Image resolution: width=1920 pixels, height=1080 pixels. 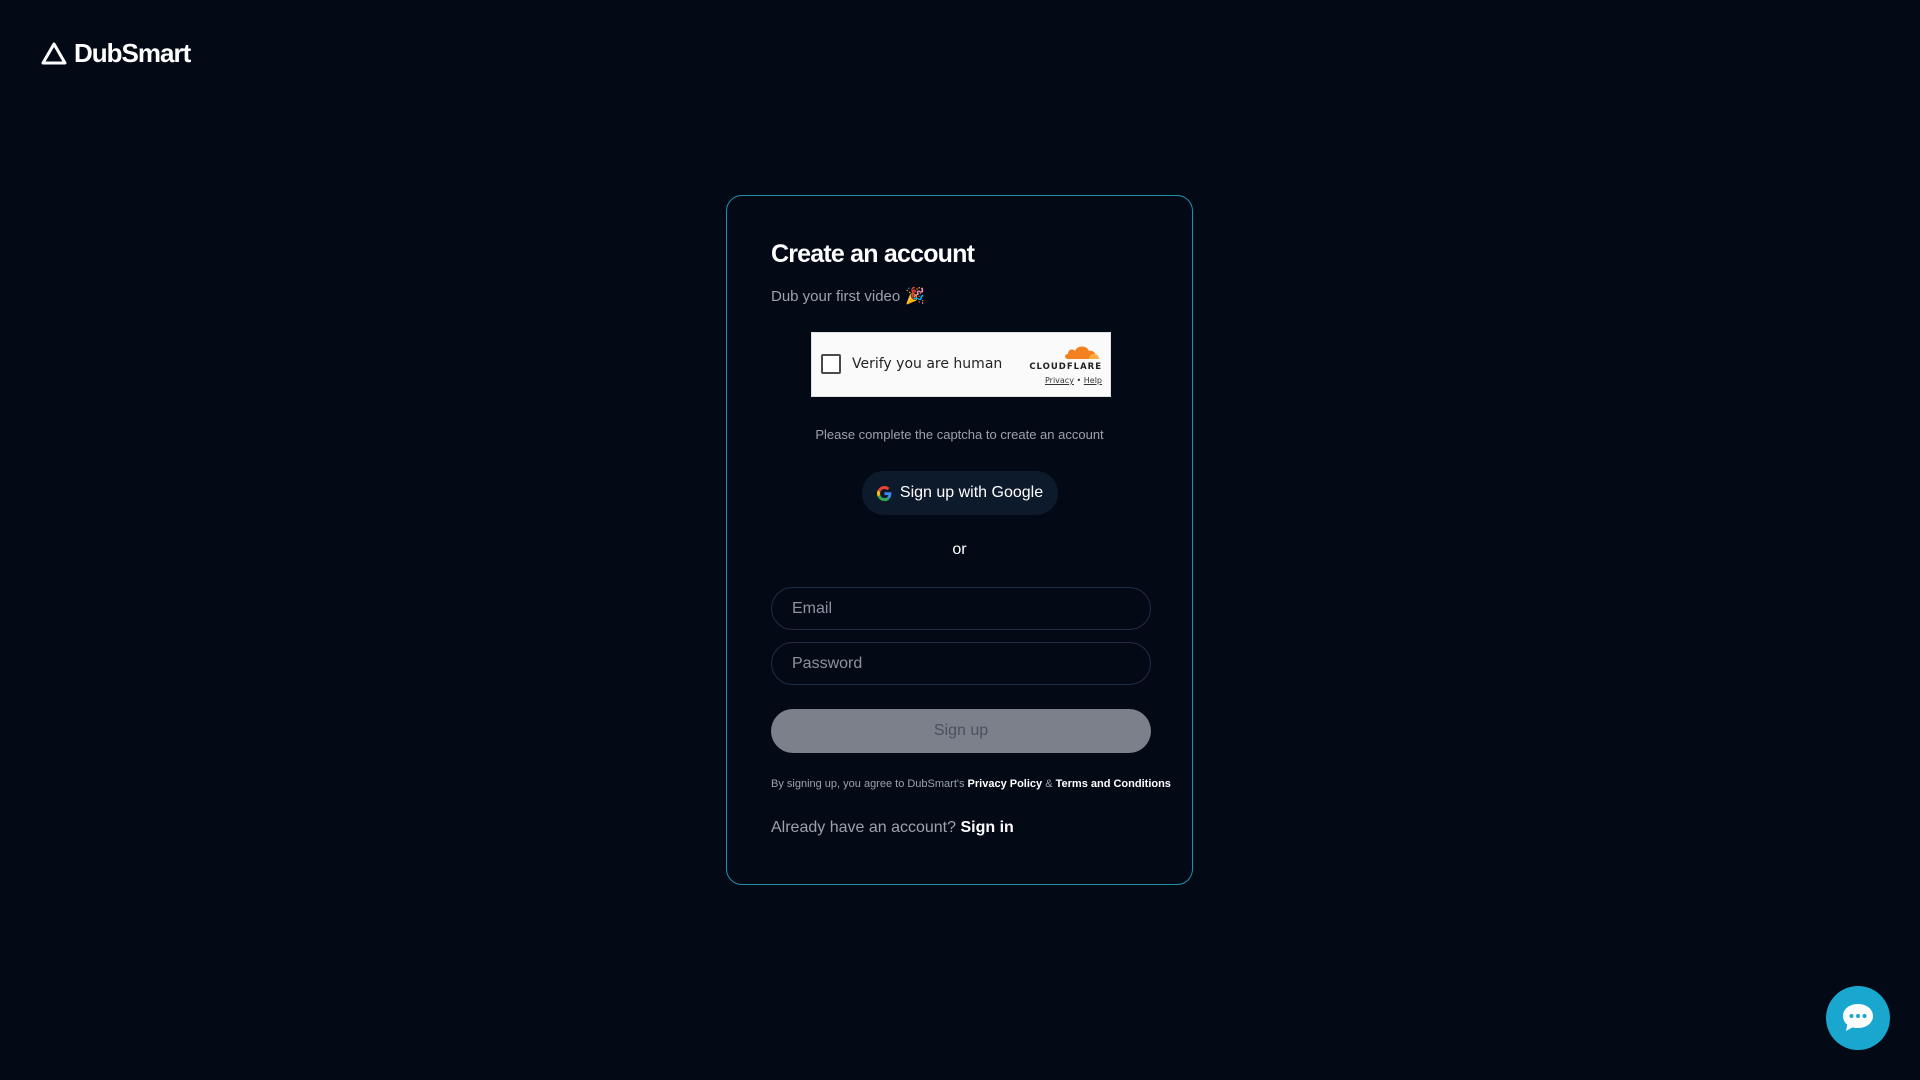 I want to click on google-signup-button: Sign up with Google, so click(x=960, y=493).